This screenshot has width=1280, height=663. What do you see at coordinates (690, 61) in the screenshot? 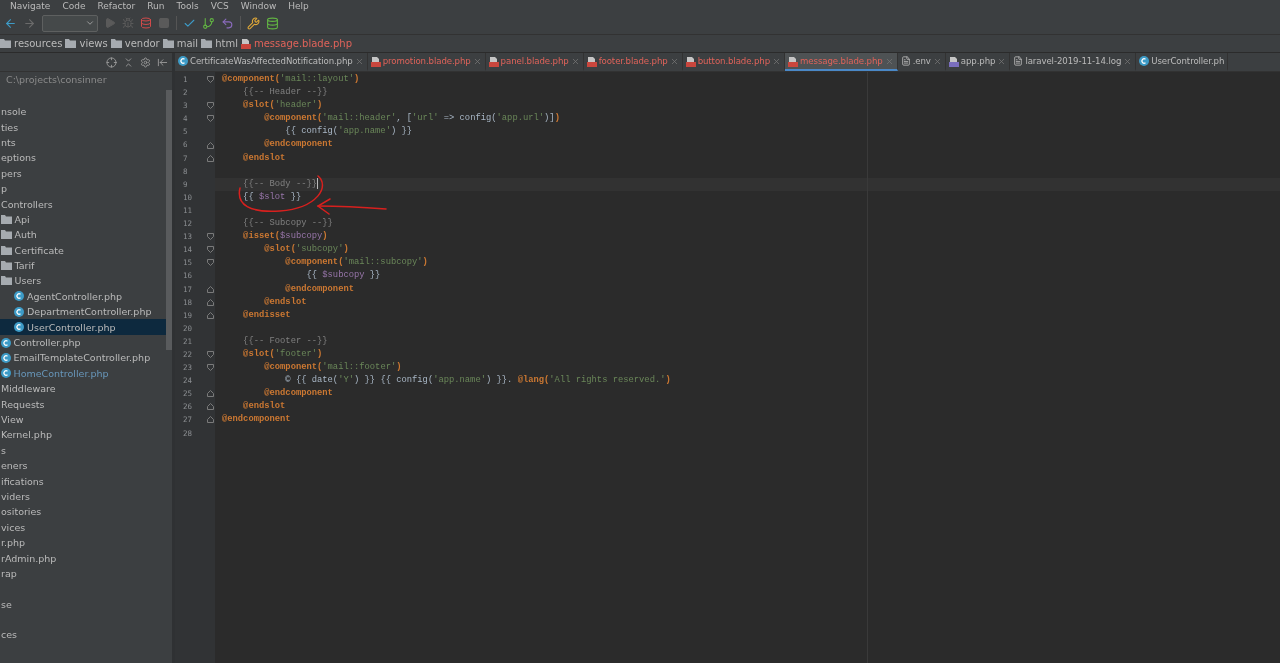
I see `blade-file-icon` at bounding box center [690, 61].